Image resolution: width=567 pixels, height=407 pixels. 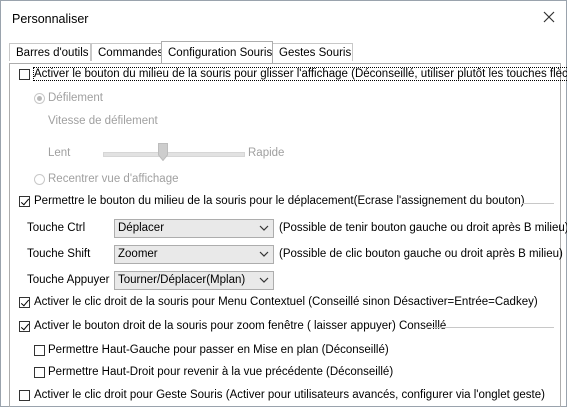 I want to click on speed-slow-label: Lent, so click(x=59, y=153).